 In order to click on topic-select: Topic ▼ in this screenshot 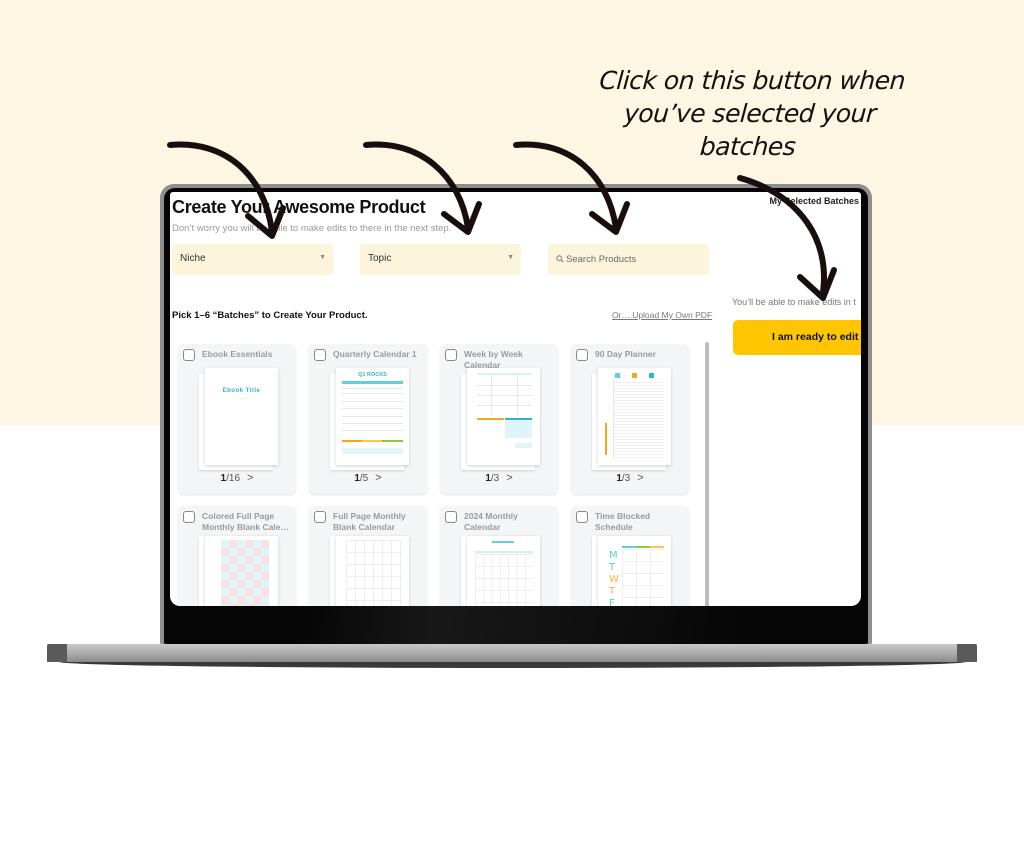, I will do `click(440, 259)`.